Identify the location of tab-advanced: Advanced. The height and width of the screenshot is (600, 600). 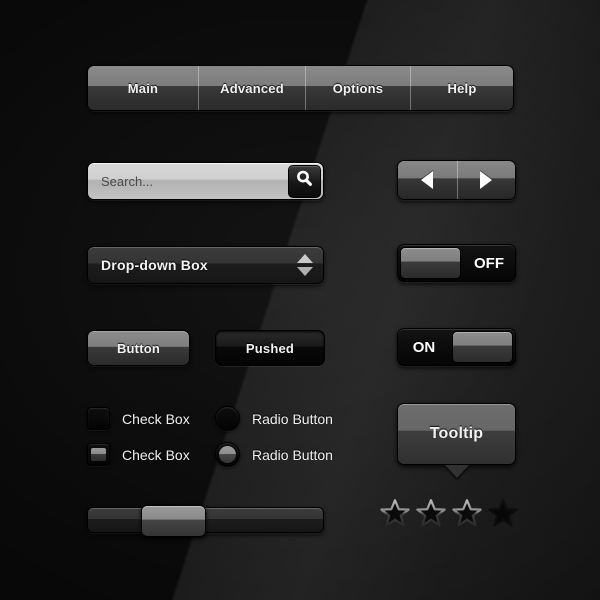
(251, 88).